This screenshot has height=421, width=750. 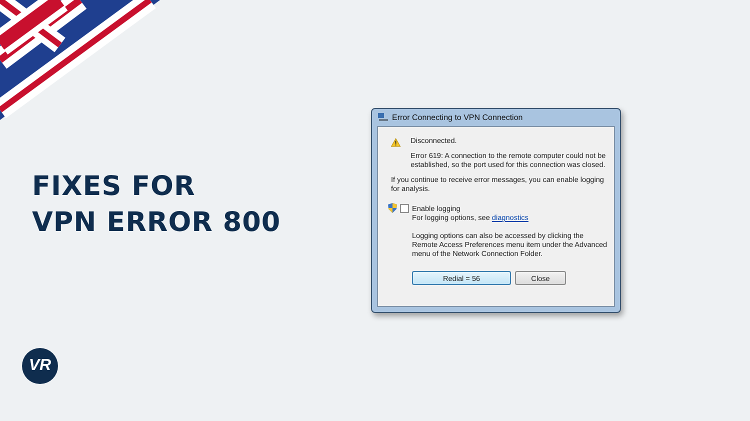 What do you see at coordinates (80, 60) in the screenshot?
I see `union-flag-icon` at bounding box center [80, 60].